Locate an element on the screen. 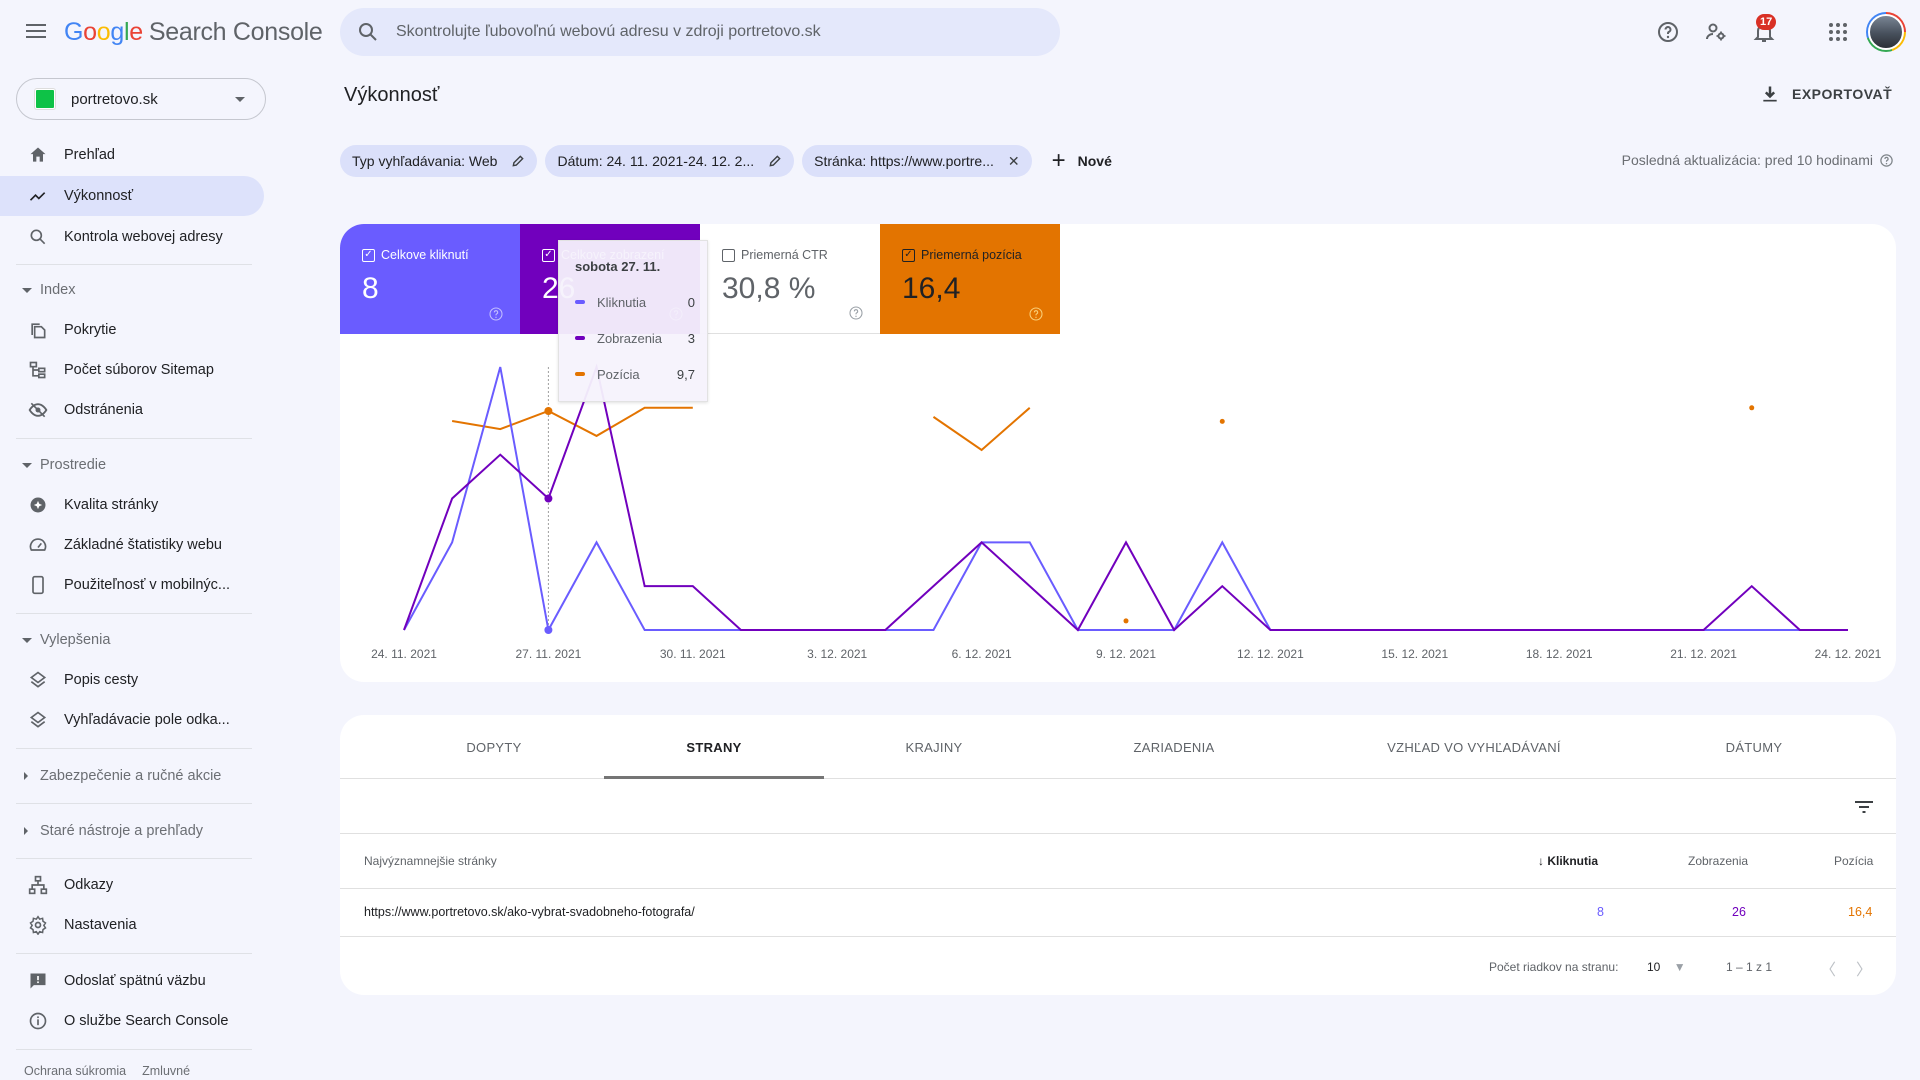  avatar is located at coordinates (1886, 32).